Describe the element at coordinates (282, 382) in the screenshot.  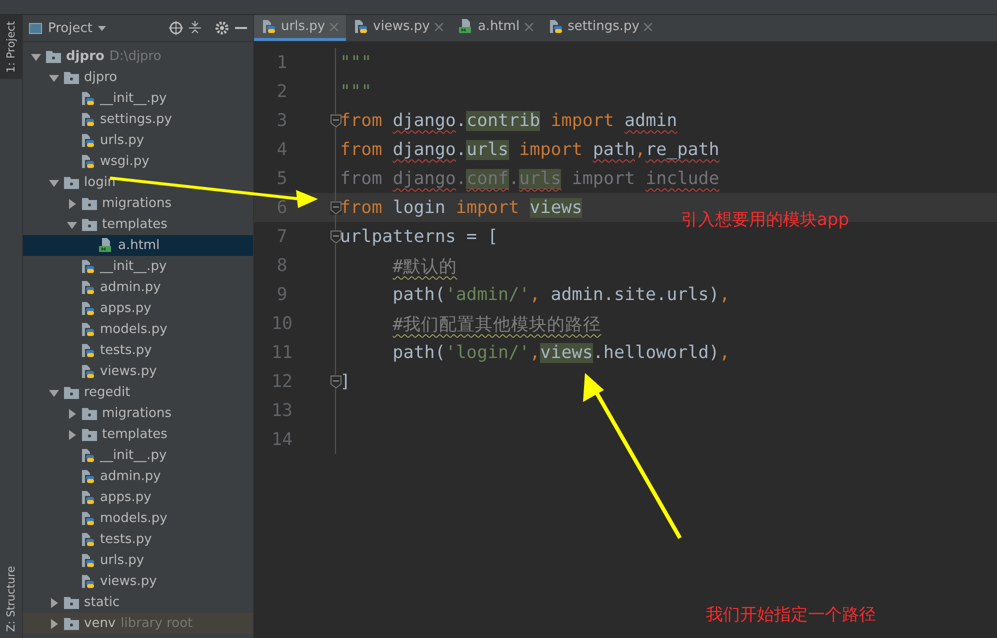
I see `line-number: 12` at that location.